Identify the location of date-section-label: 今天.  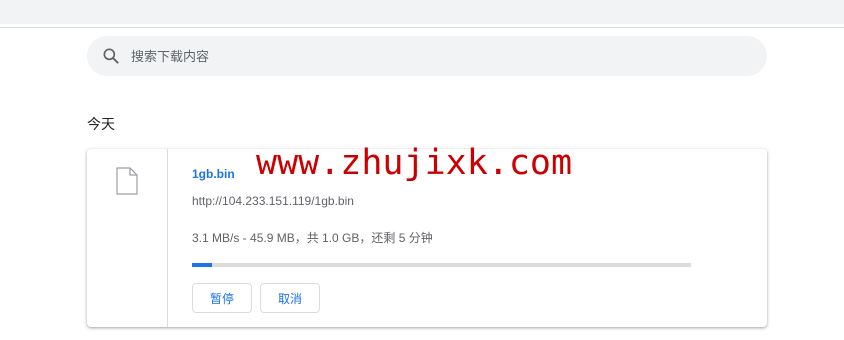
(101, 124).